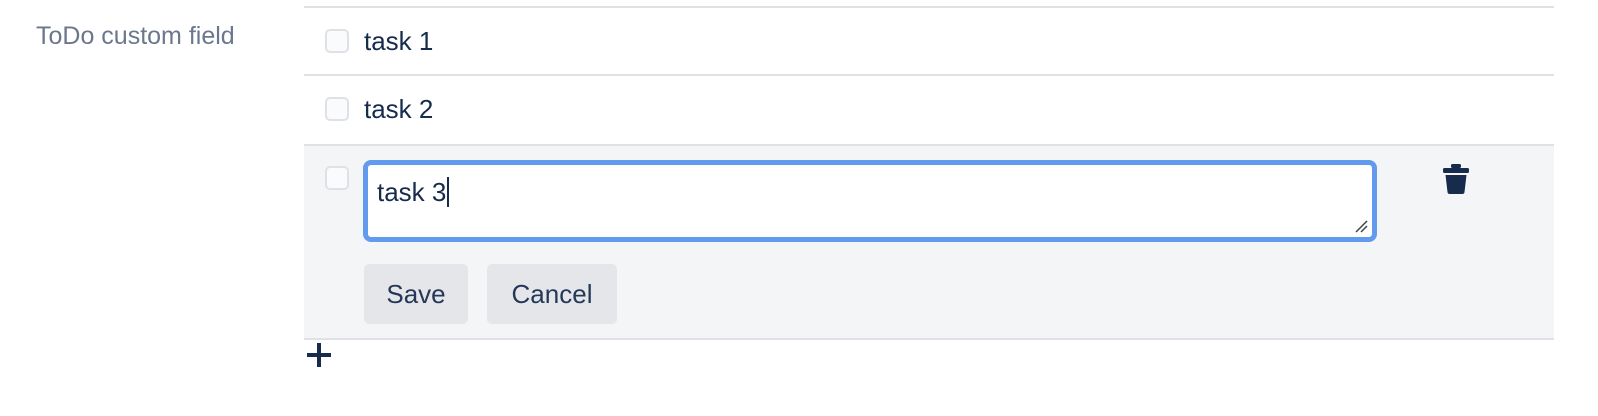 This screenshot has width=1598, height=416. I want to click on task-text: task 2, so click(398, 109).